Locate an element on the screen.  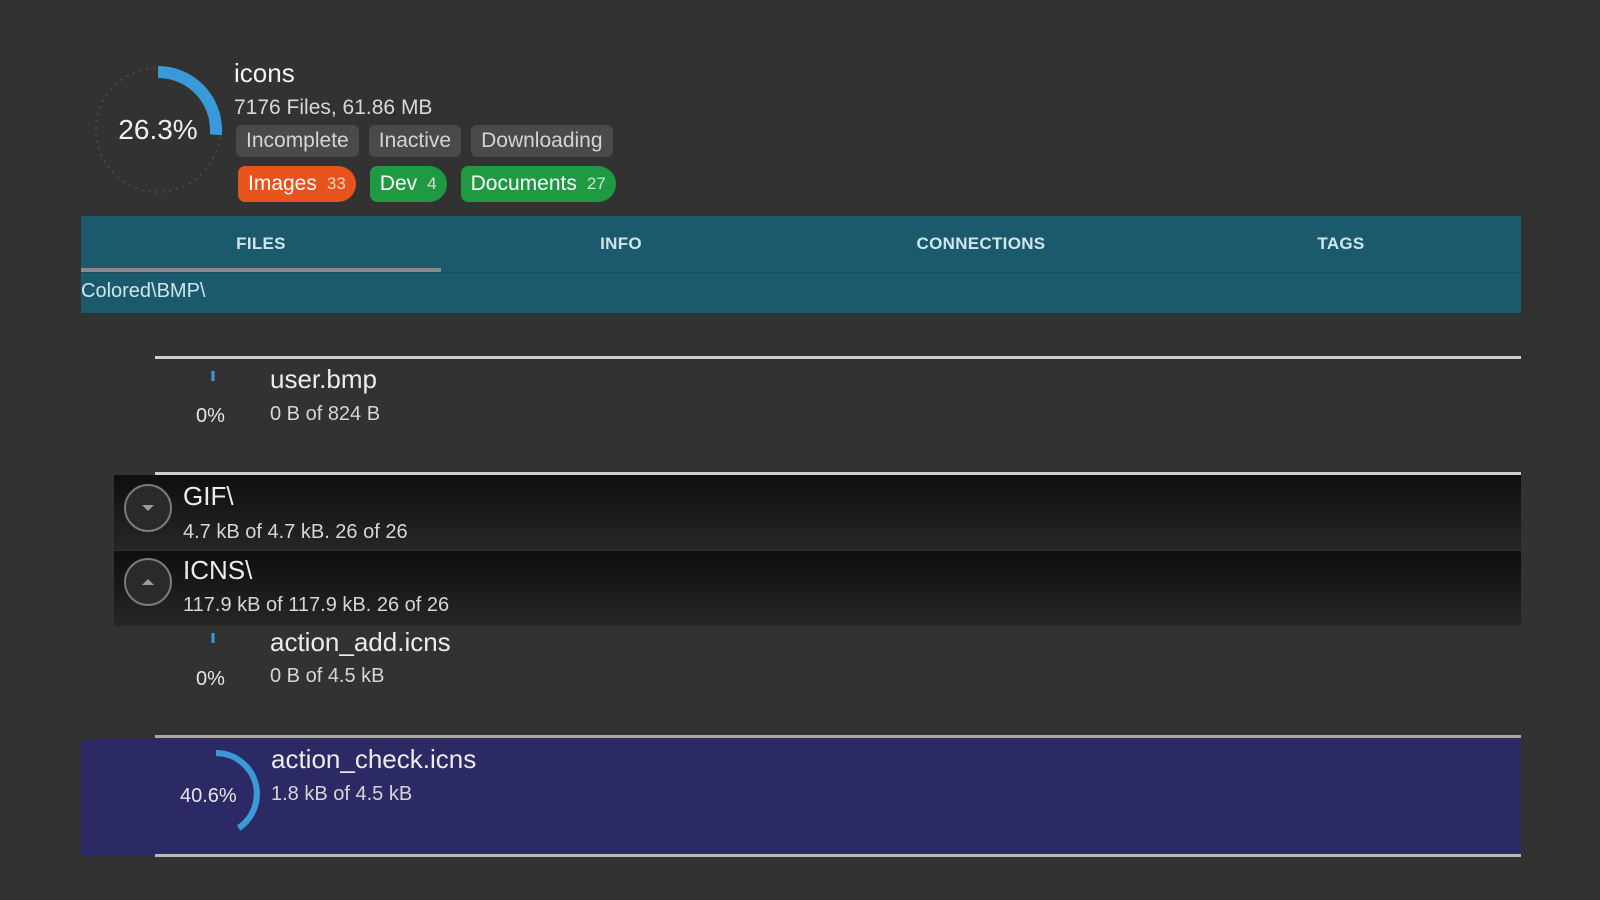
current-path: Colored\BMP\ is located at coordinates (143, 291).